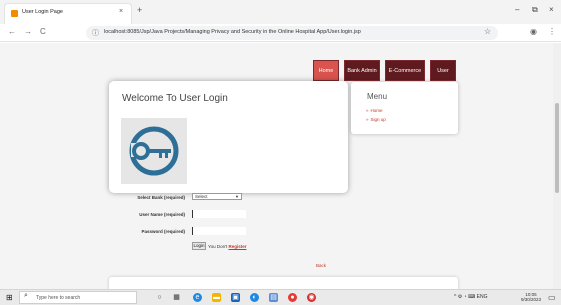 The width and height of the screenshot is (561, 305). What do you see at coordinates (254, 297) in the screenshot?
I see `app-icon: ◐` at bounding box center [254, 297].